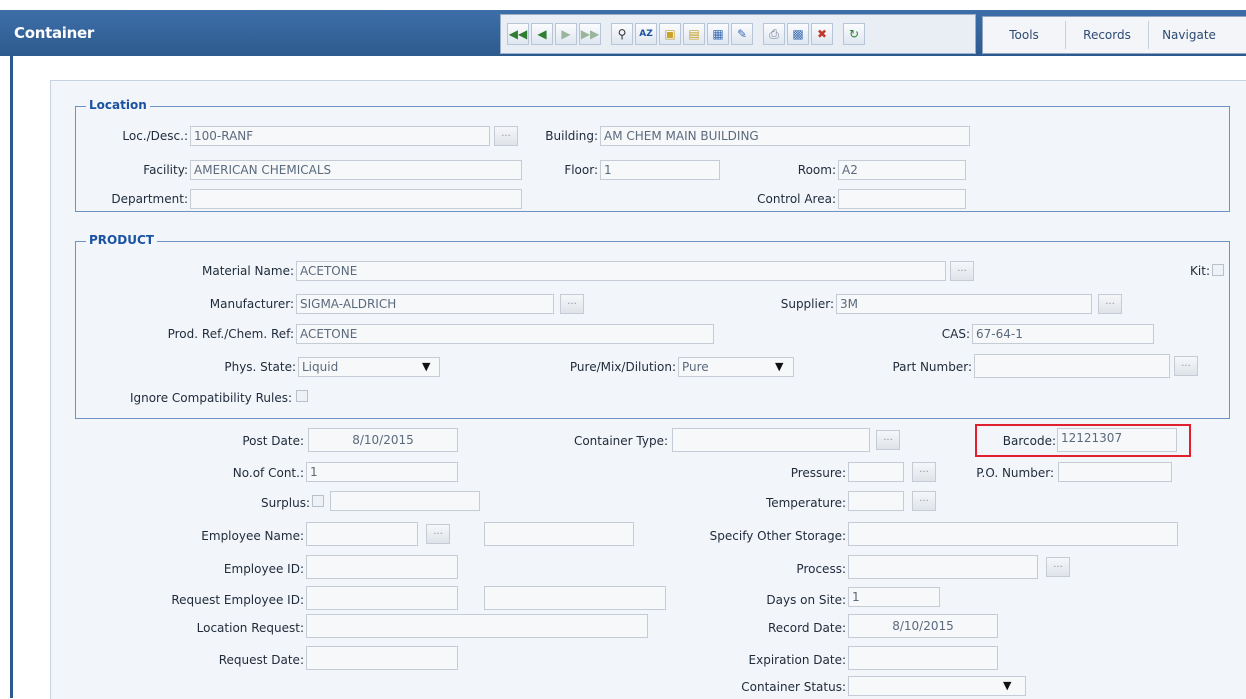 The width and height of the screenshot is (1246, 699). What do you see at coordinates (261, 660) in the screenshot?
I see `request-date-label: Request Date:` at bounding box center [261, 660].